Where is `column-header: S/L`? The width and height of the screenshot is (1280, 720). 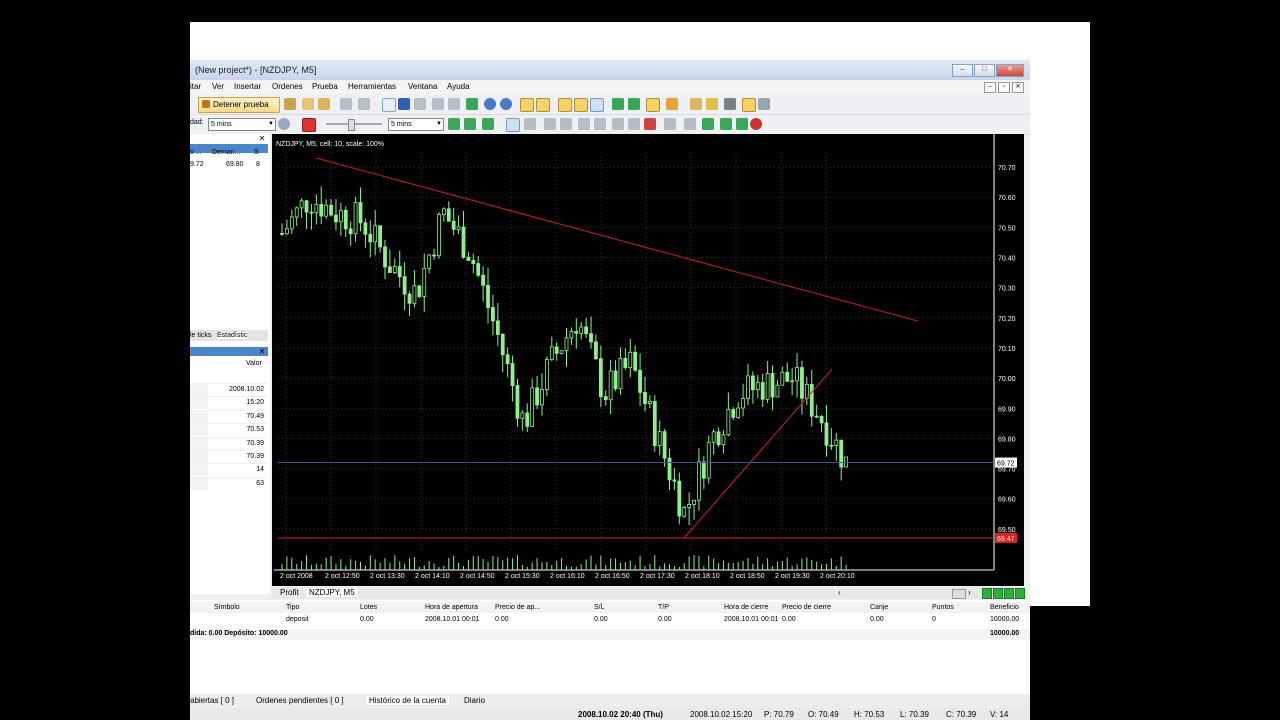 column-header: S/L is located at coordinates (599, 607).